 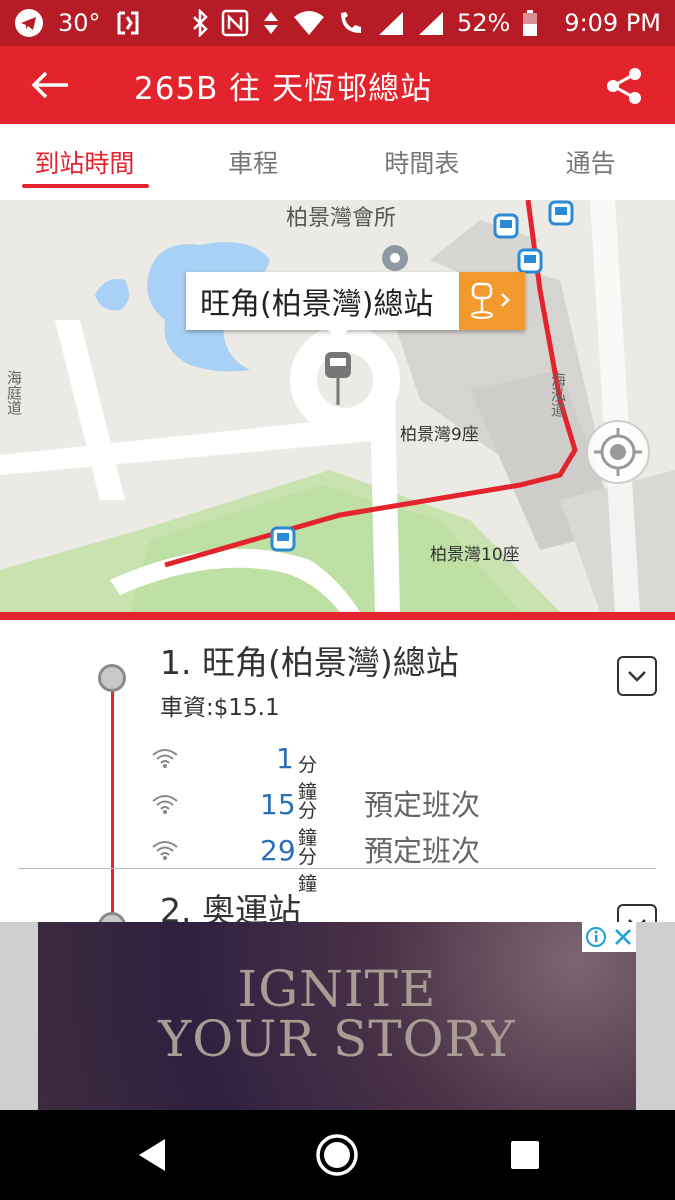 What do you see at coordinates (596, 937) in the screenshot?
I see `info-icon` at bounding box center [596, 937].